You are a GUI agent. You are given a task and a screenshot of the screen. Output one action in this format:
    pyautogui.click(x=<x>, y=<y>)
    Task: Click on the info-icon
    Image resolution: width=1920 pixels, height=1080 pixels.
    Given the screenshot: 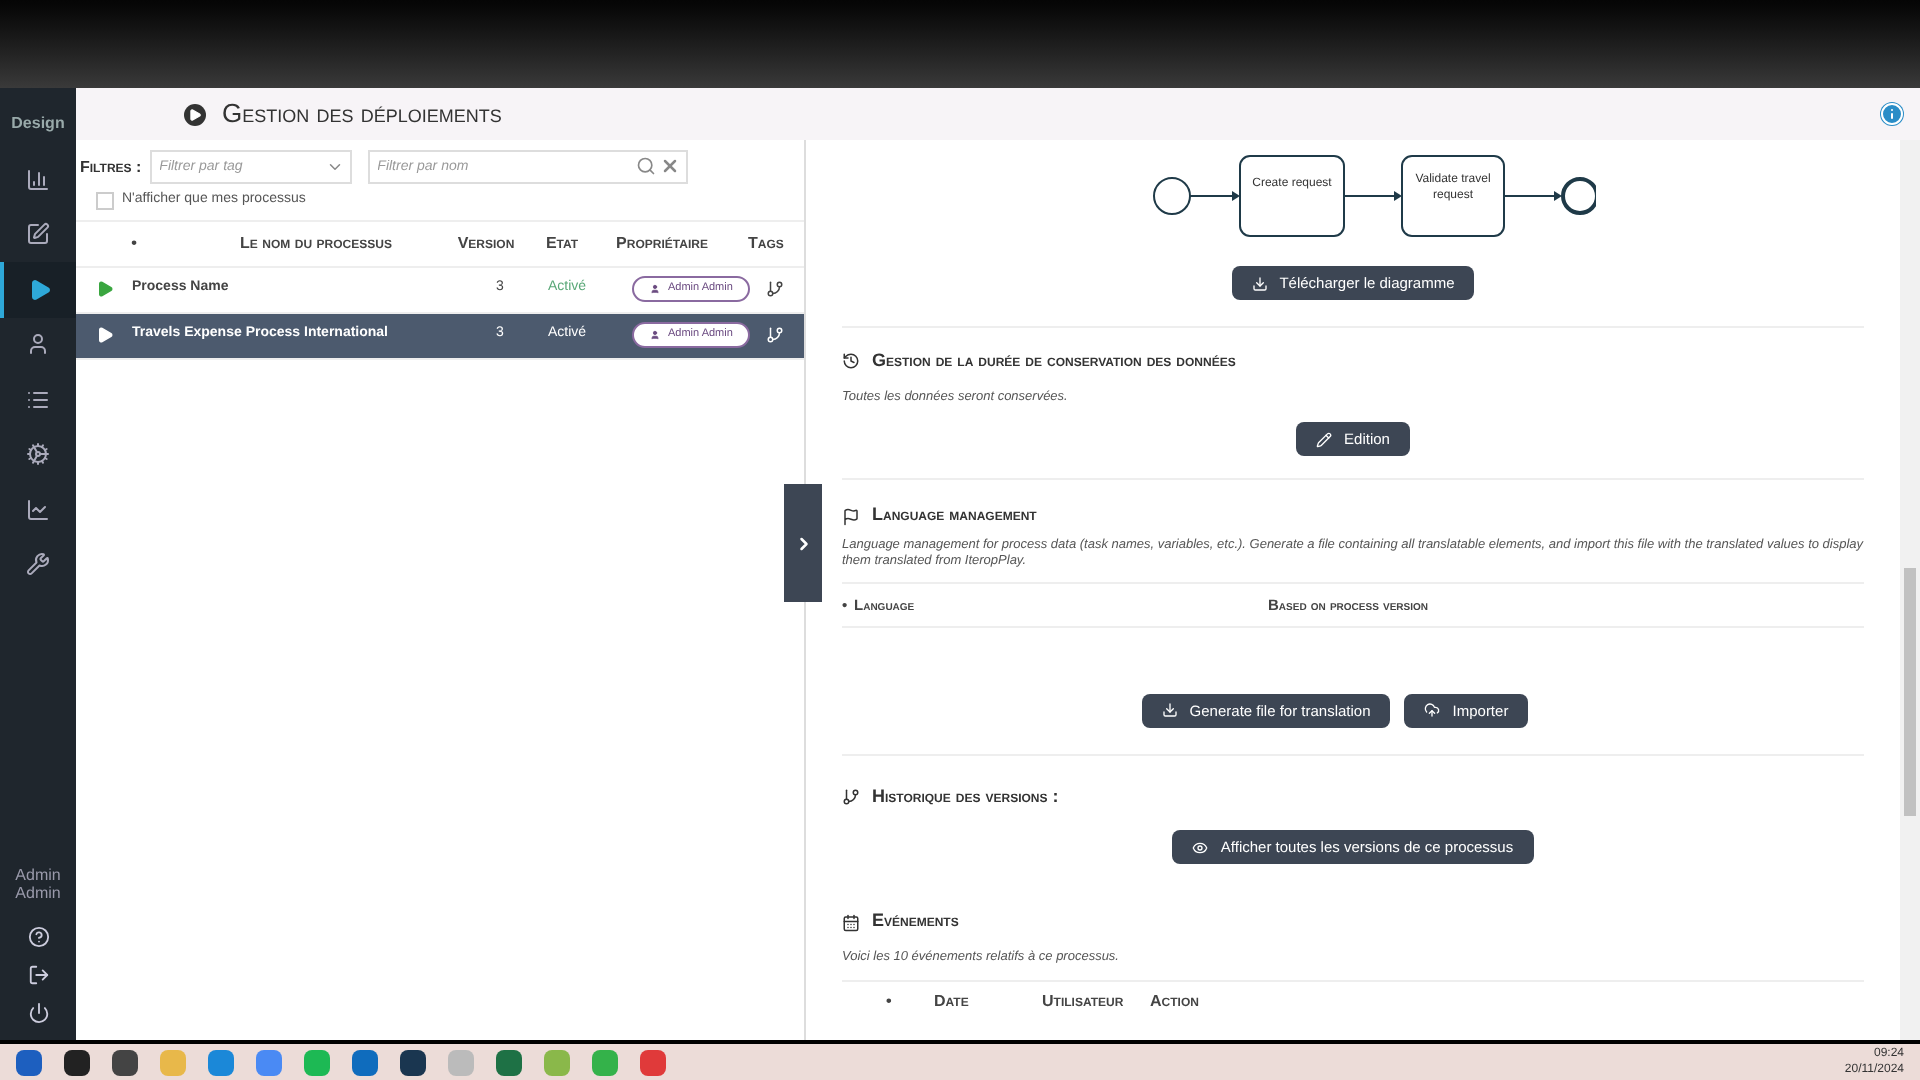 What is the action you would take?
    pyautogui.click(x=1892, y=114)
    